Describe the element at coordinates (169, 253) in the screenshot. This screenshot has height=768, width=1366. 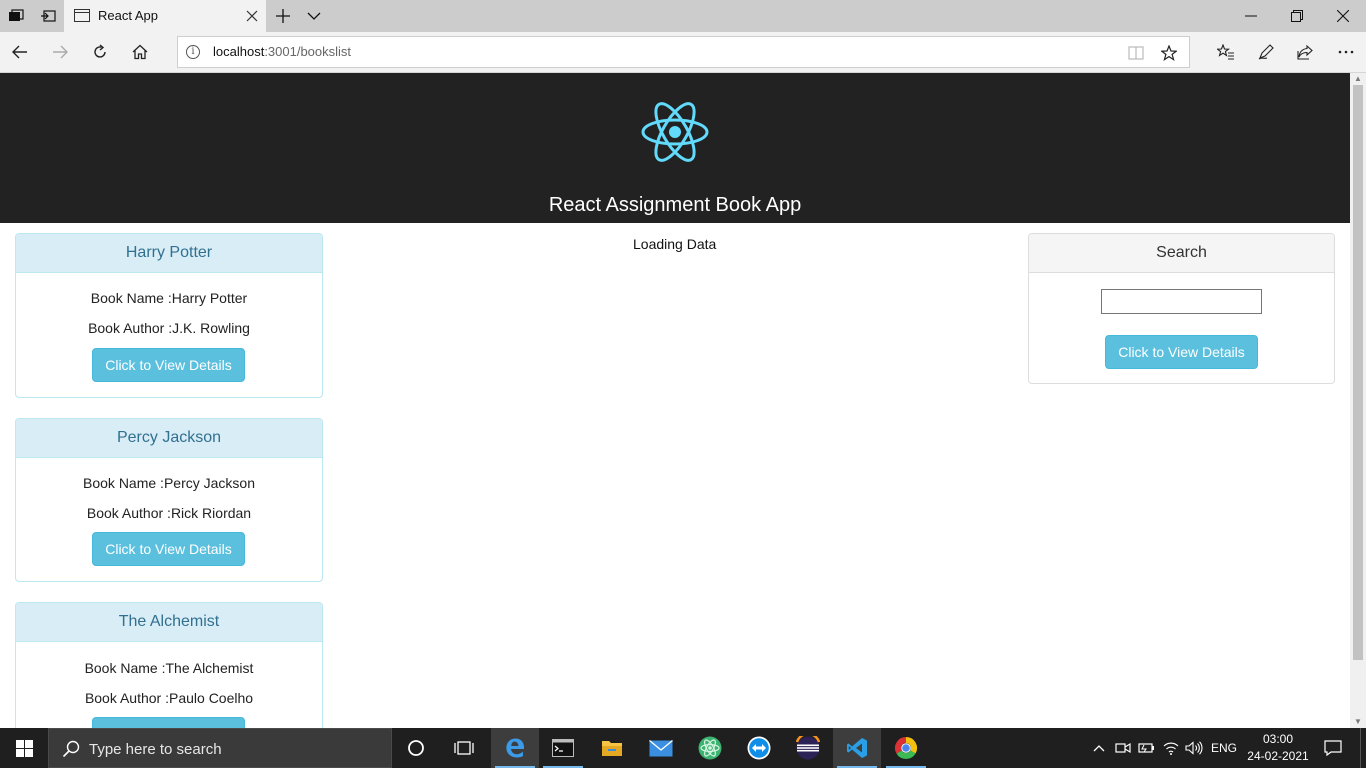
I see `book-card-heading: Harry Potter` at that location.